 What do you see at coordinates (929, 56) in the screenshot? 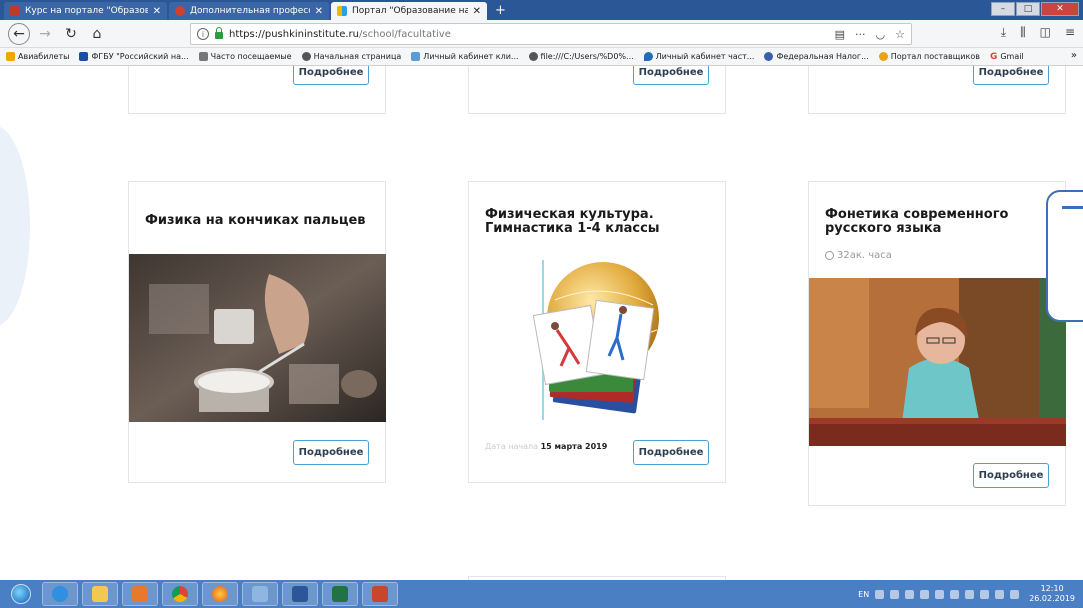
I see `bookmark-item: Портал поставщиков` at bounding box center [929, 56].